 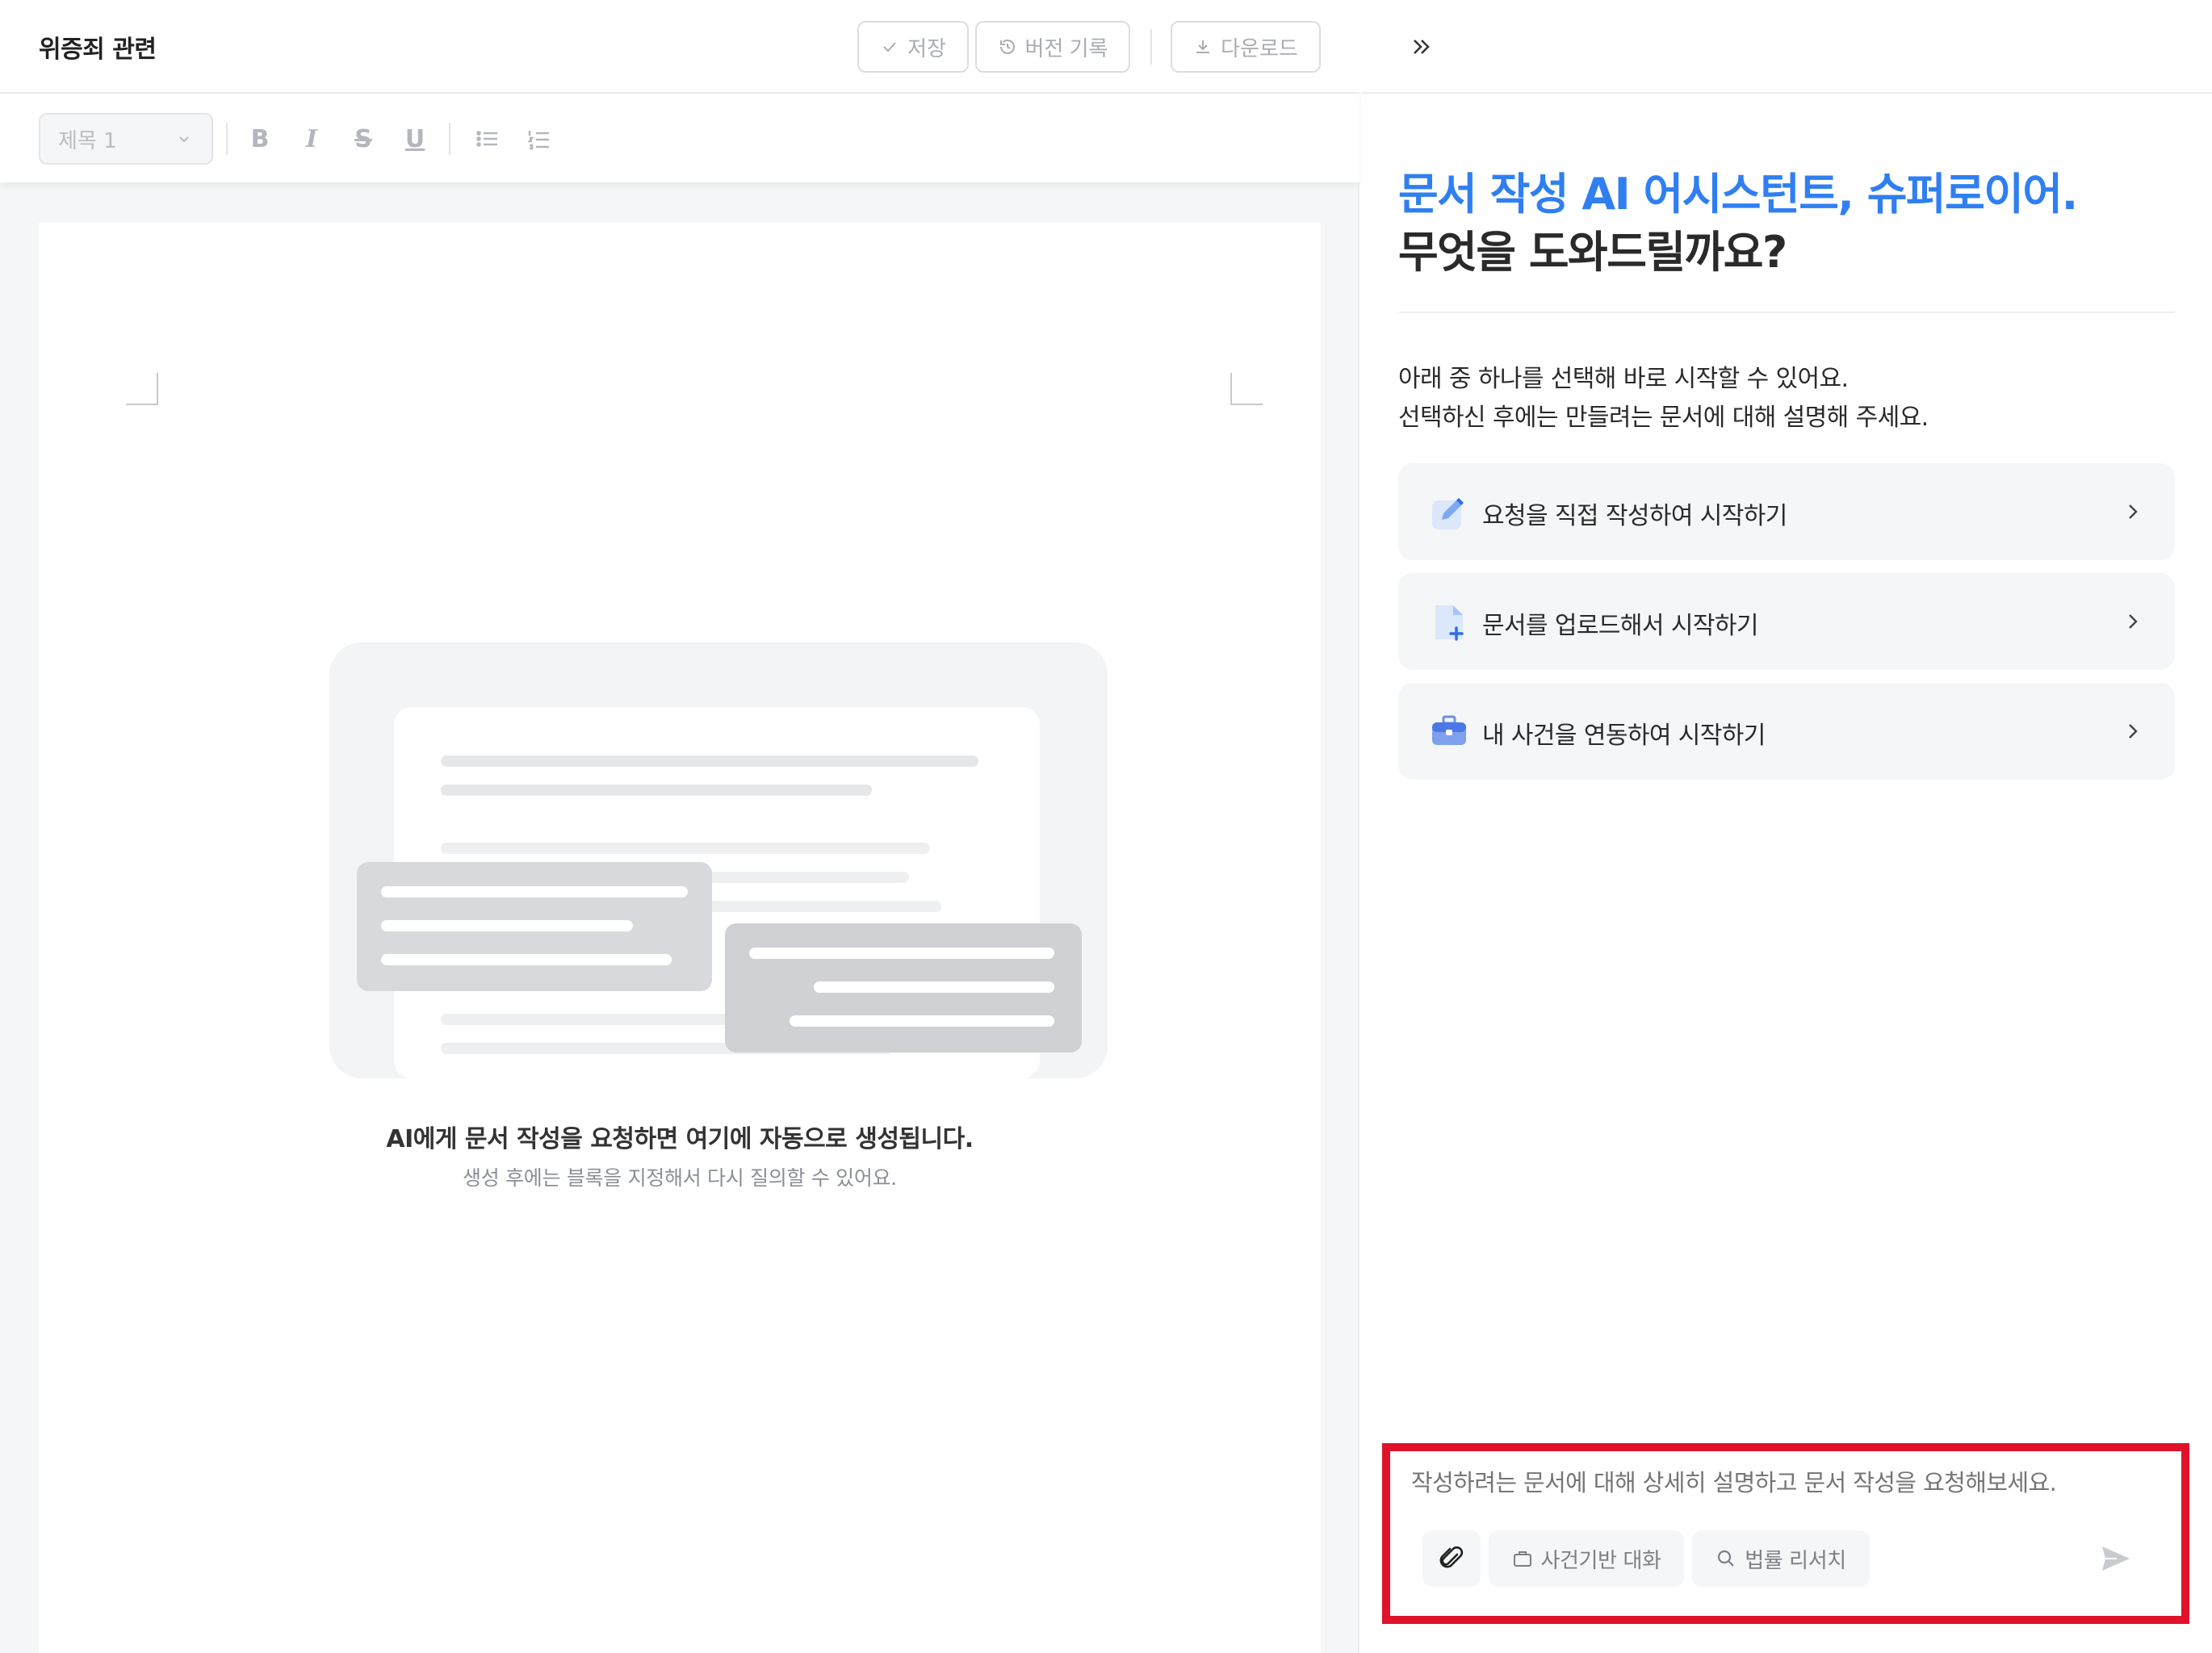 What do you see at coordinates (1448, 513) in the screenshot?
I see `edit-icon` at bounding box center [1448, 513].